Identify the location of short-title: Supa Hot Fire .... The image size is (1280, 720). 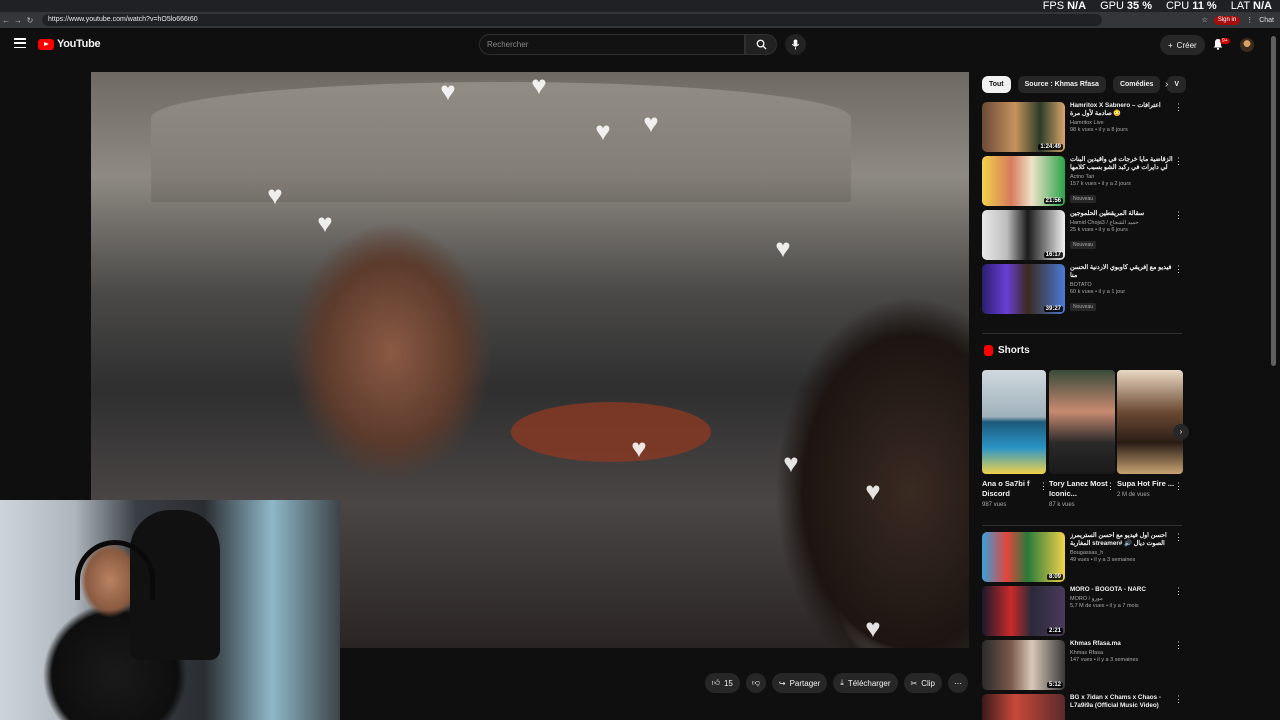
(1149, 484).